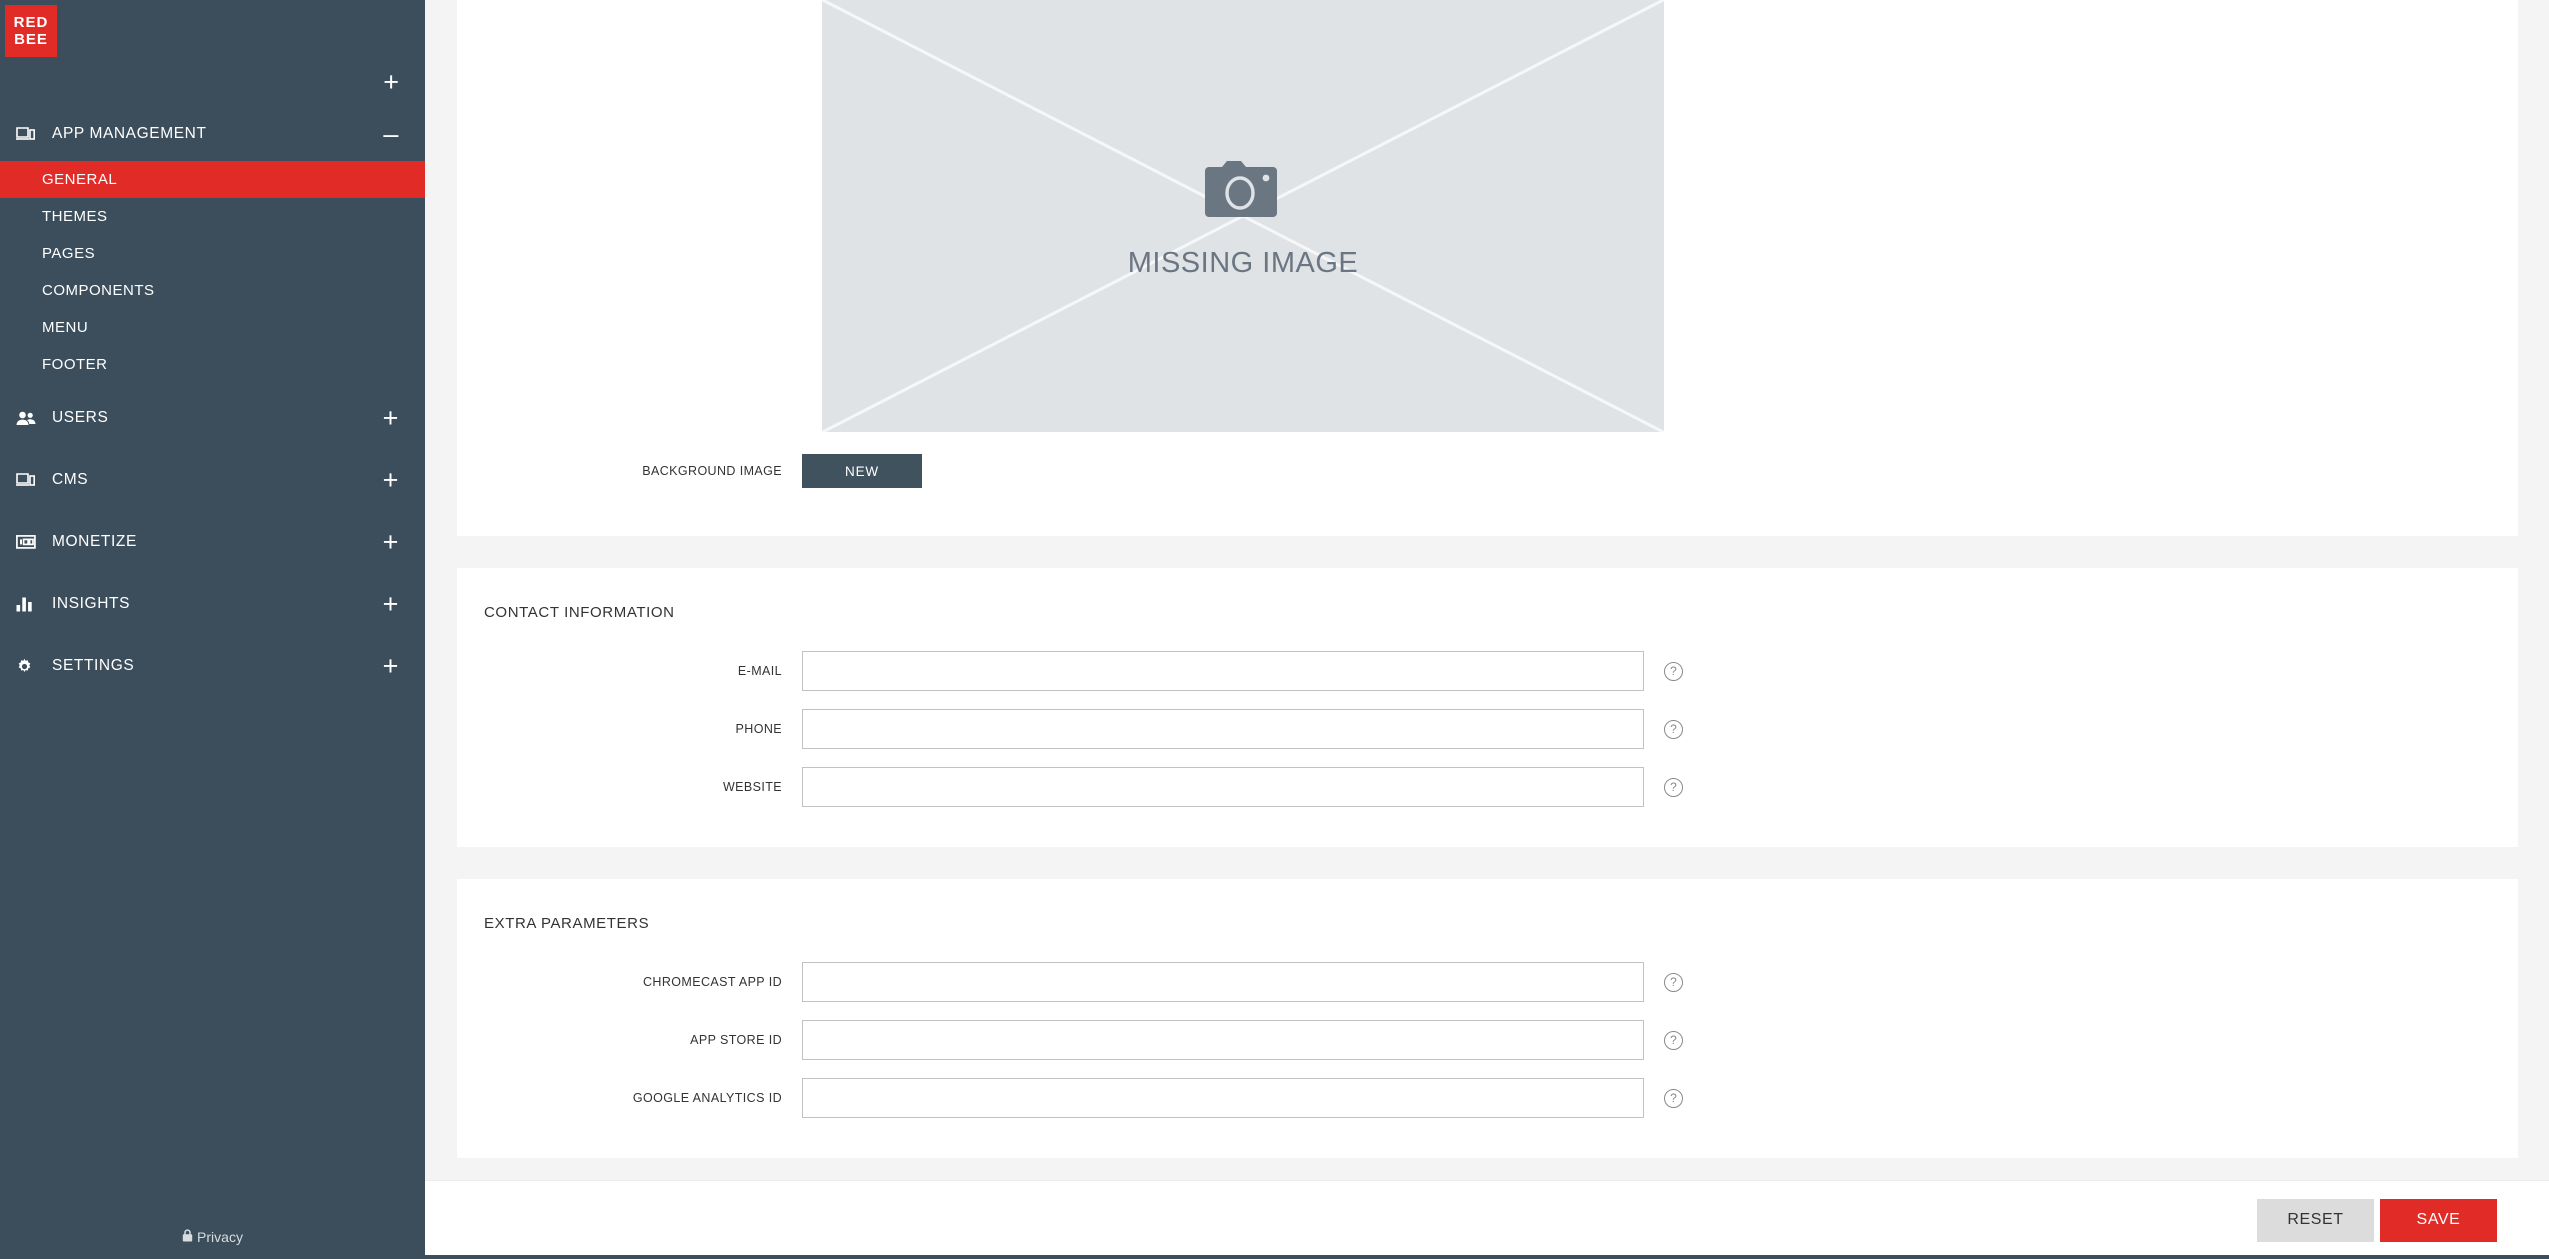 This screenshot has width=2549, height=1259. I want to click on app-store-id-field, so click(1223, 1040).